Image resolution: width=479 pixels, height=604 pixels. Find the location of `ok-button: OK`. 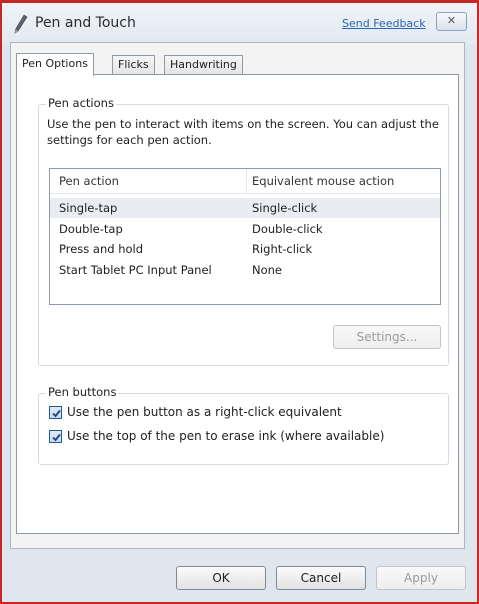

ok-button: OK is located at coordinates (221, 578).